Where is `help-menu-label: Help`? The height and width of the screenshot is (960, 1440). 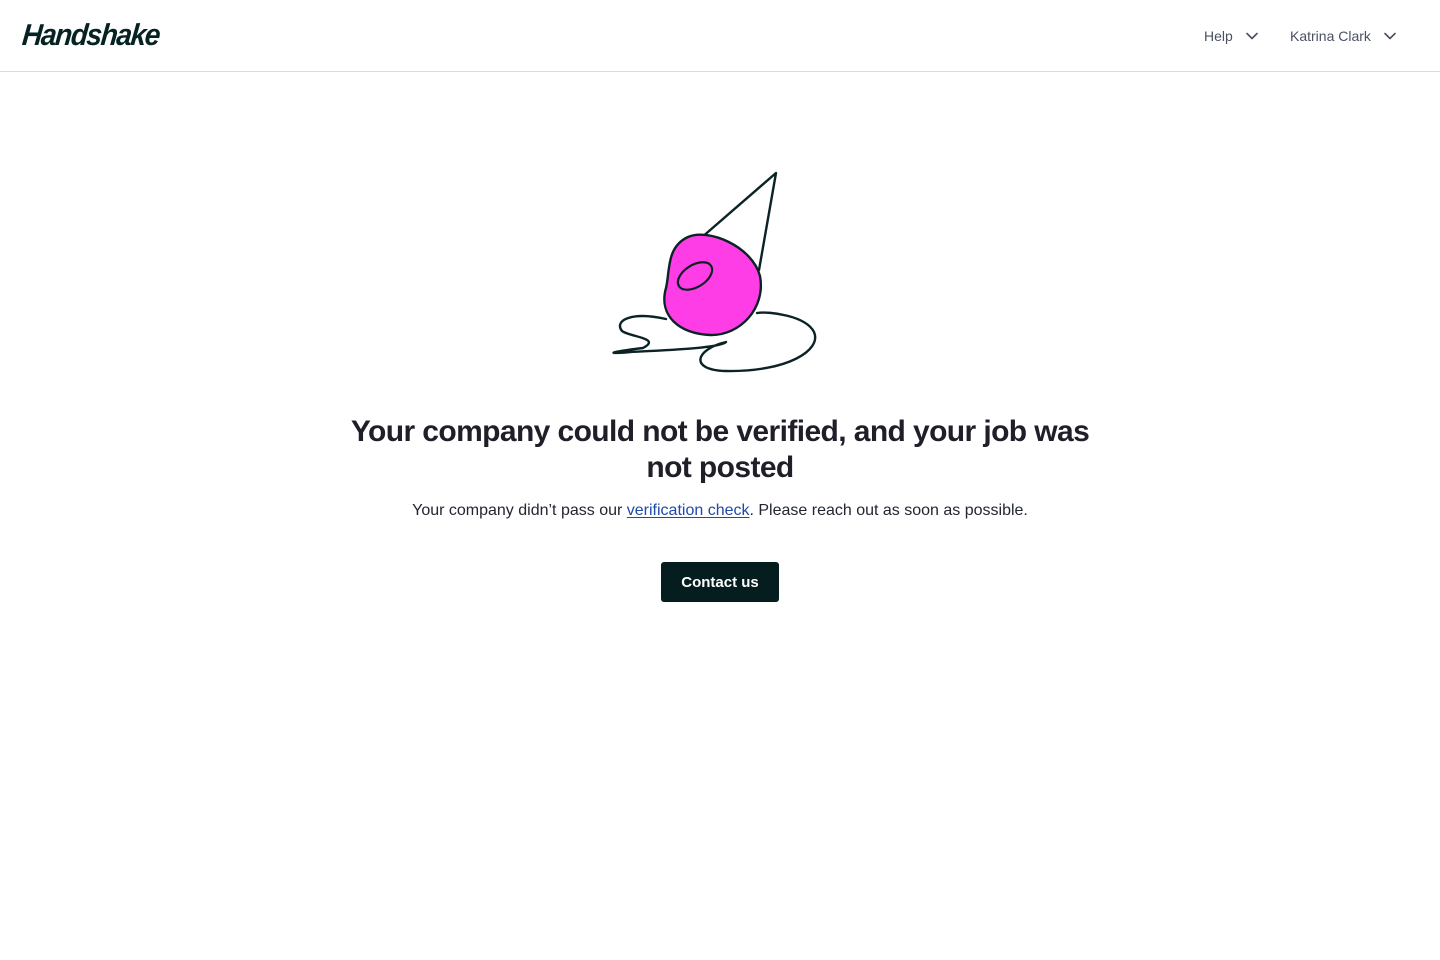 help-menu-label: Help is located at coordinates (1218, 36).